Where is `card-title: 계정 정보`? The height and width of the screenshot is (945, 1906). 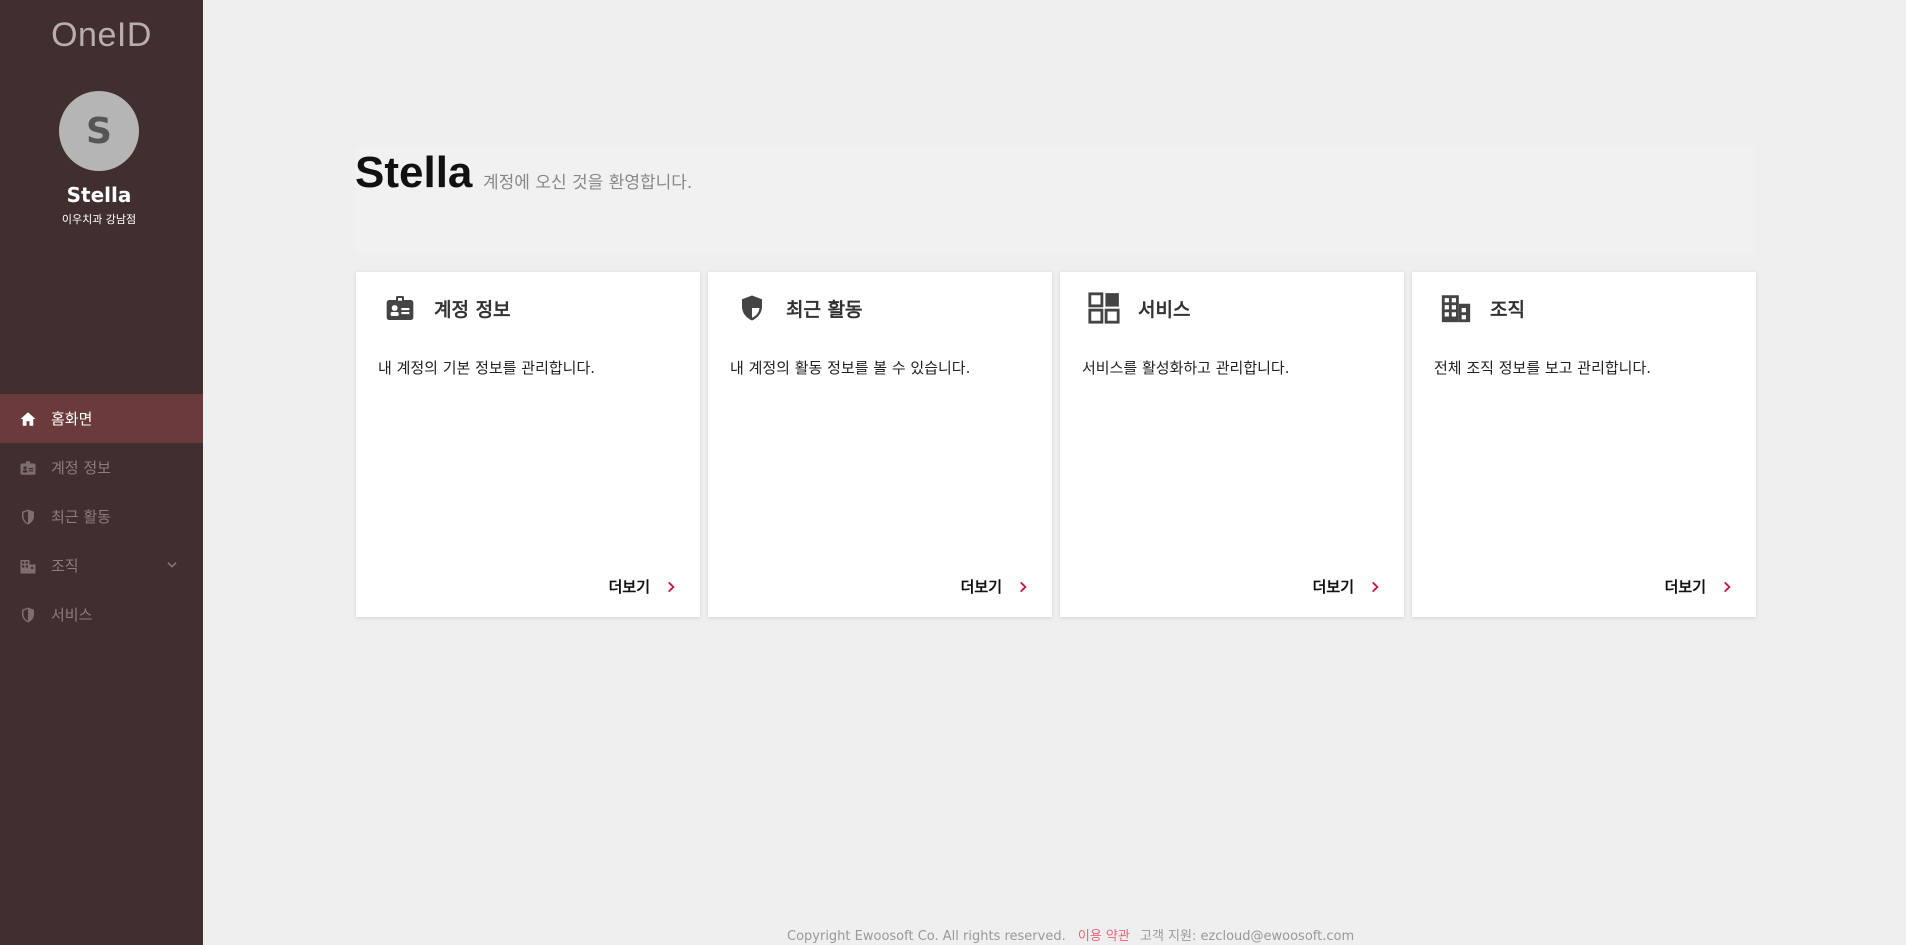
card-title: 계정 정보 is located at coordinates (472, 309).